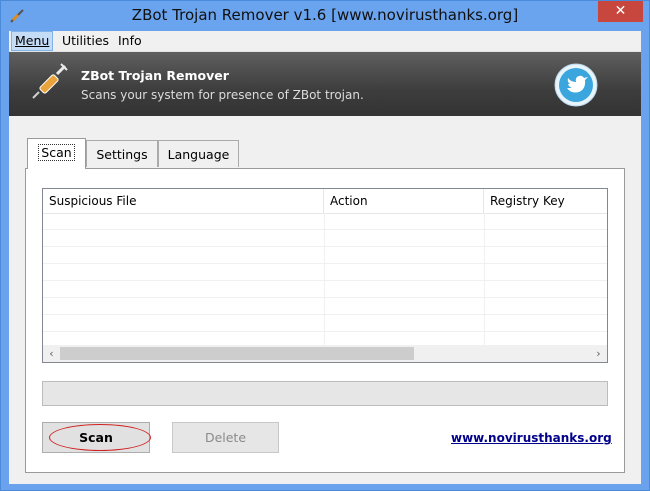 Image resolution: width=650 pixels, height=491 pixels. I want to click on tab-language: Language, so click(198, 153).